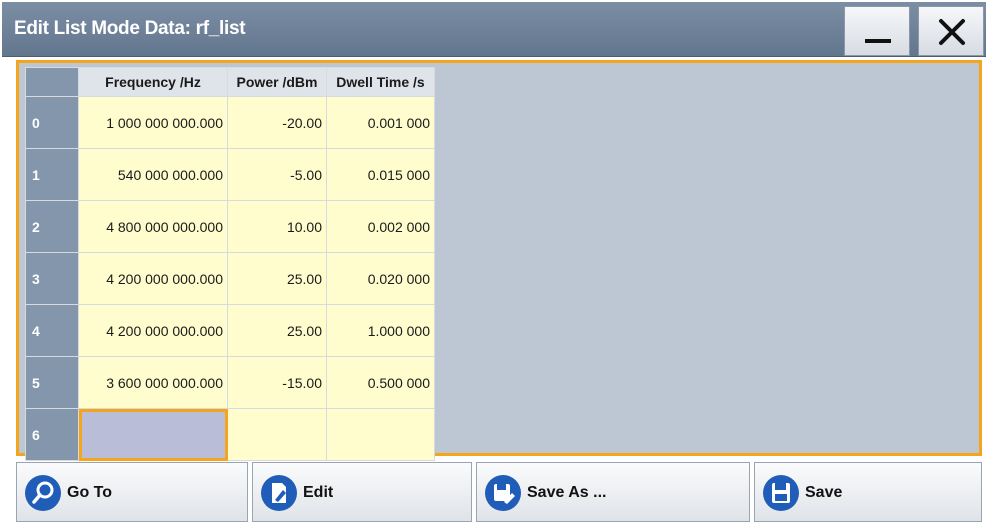 The image size is (988, 526). I want to click on window-title: Edit List Mode Data: rf_list, so click(130, 28).